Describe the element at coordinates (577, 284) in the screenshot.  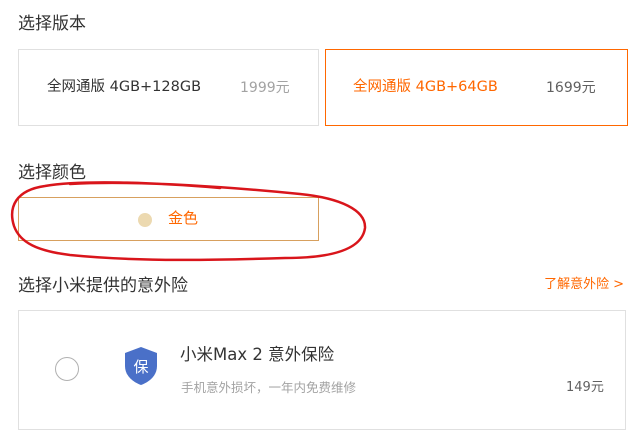
I see `learn-insurance-label: 了解意外险` at that location.